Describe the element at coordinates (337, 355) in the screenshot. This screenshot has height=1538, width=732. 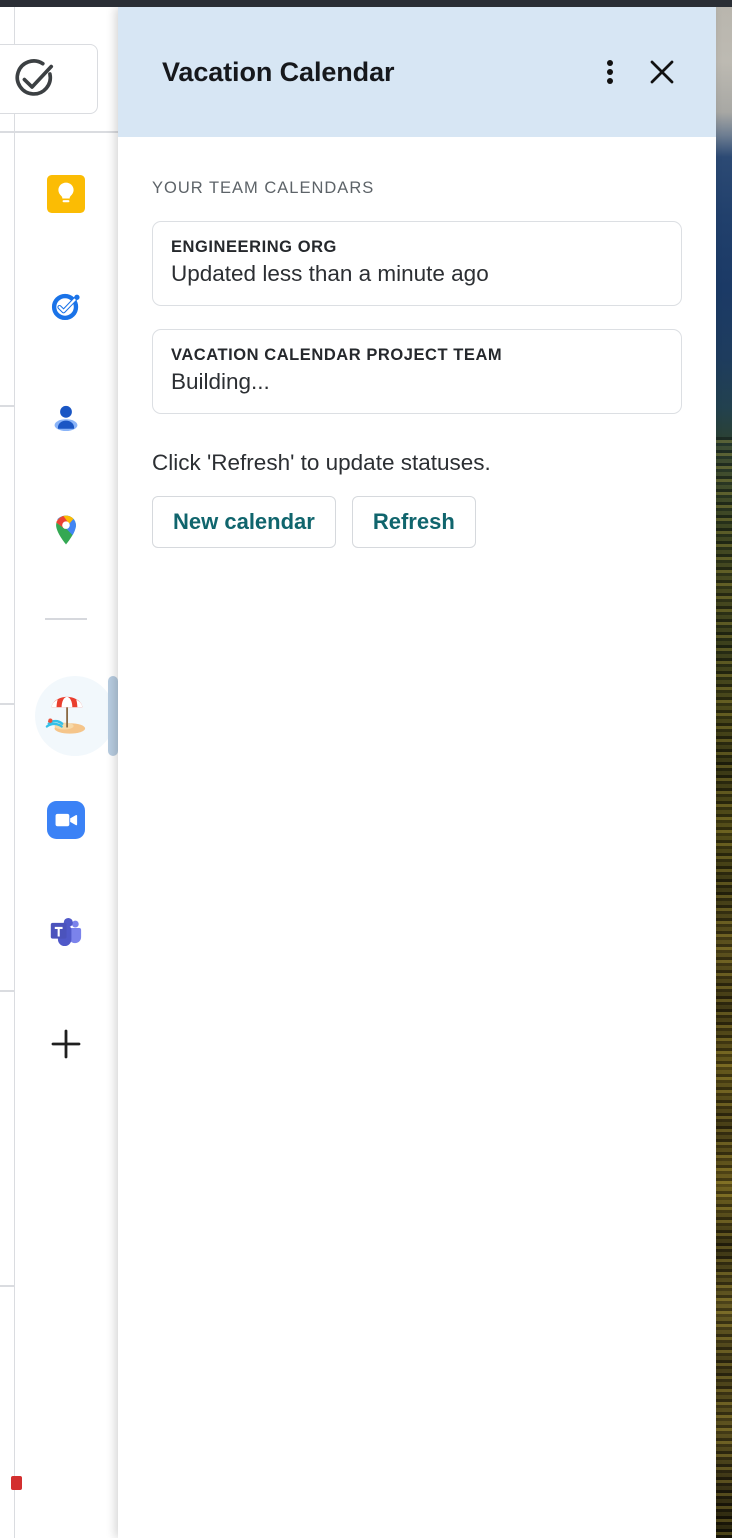
I see `calendar-name: VACATION CALENDAR PROJECT TEAM` at that location.